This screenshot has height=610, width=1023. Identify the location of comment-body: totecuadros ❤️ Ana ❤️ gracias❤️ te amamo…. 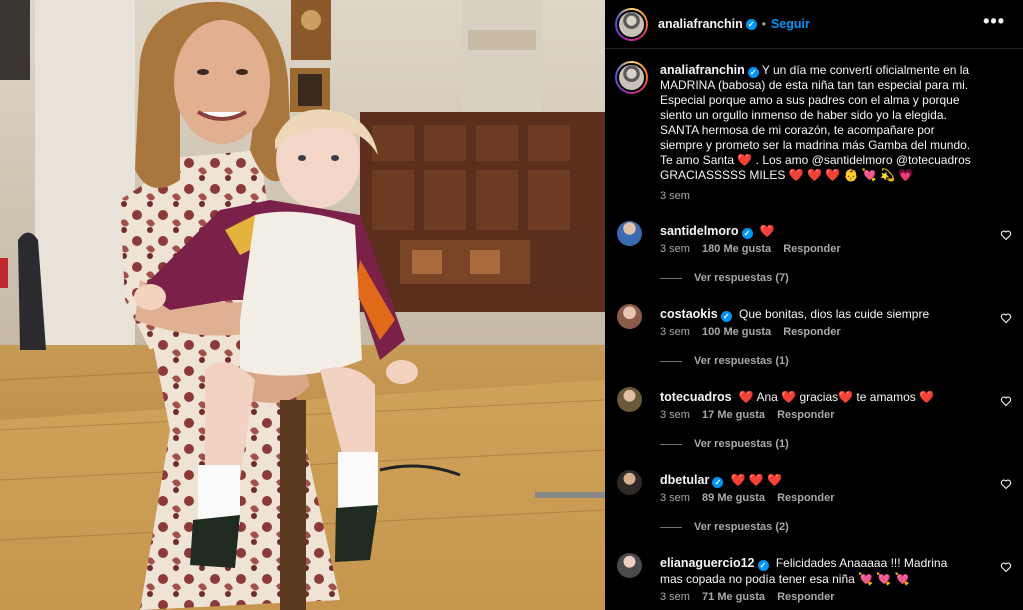
(815, 397).